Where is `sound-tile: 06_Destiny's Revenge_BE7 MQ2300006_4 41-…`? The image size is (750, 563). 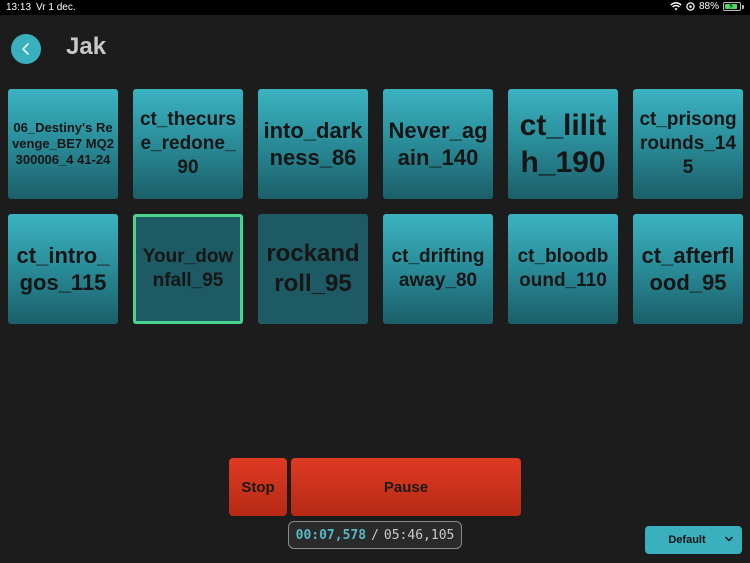
sound-tile: 06_Destiny's Revenge_BE7 MQ2300006_4 41-… is located at coordinates (63, 144).